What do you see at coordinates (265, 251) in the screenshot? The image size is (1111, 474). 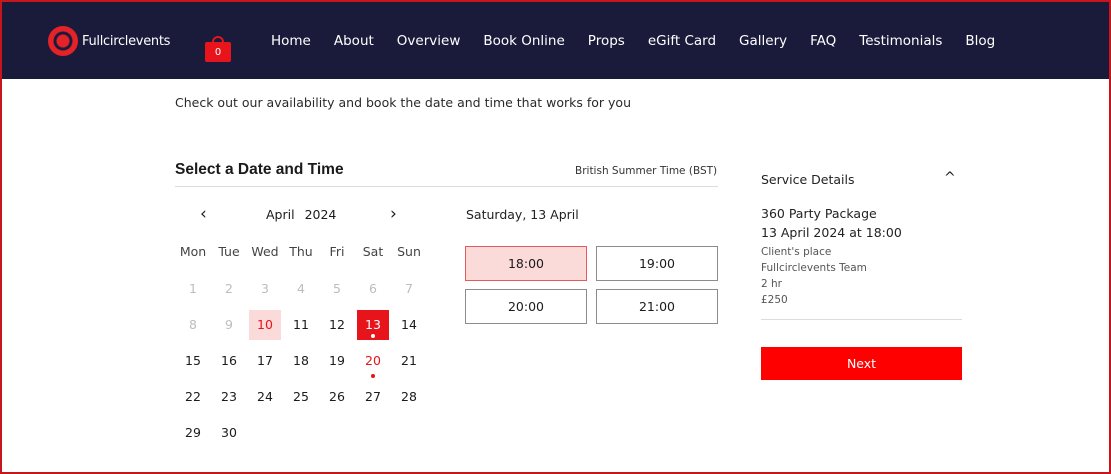 I see `weekday-label: Wed` at bounding box center [265, 251].